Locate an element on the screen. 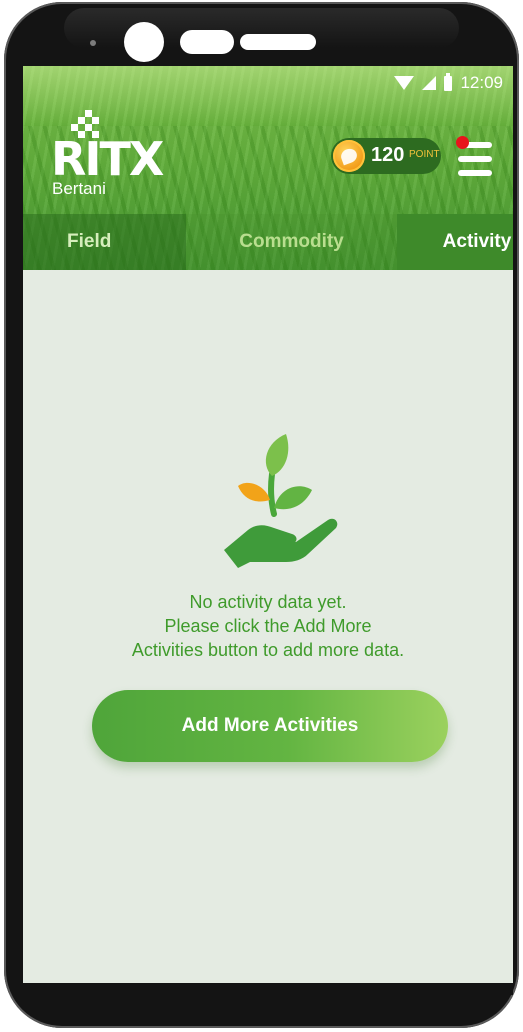 The image size is (523, 1032). menu-button is located at coordinates (475, 157).